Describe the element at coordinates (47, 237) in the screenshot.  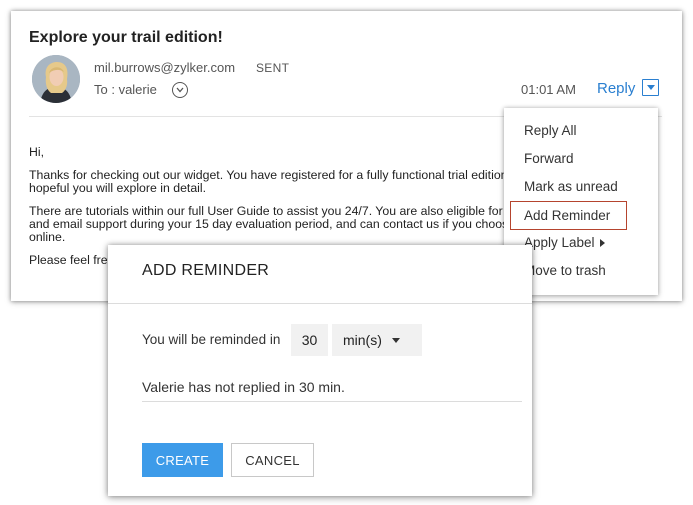
I see `body-line: online.` at that location.